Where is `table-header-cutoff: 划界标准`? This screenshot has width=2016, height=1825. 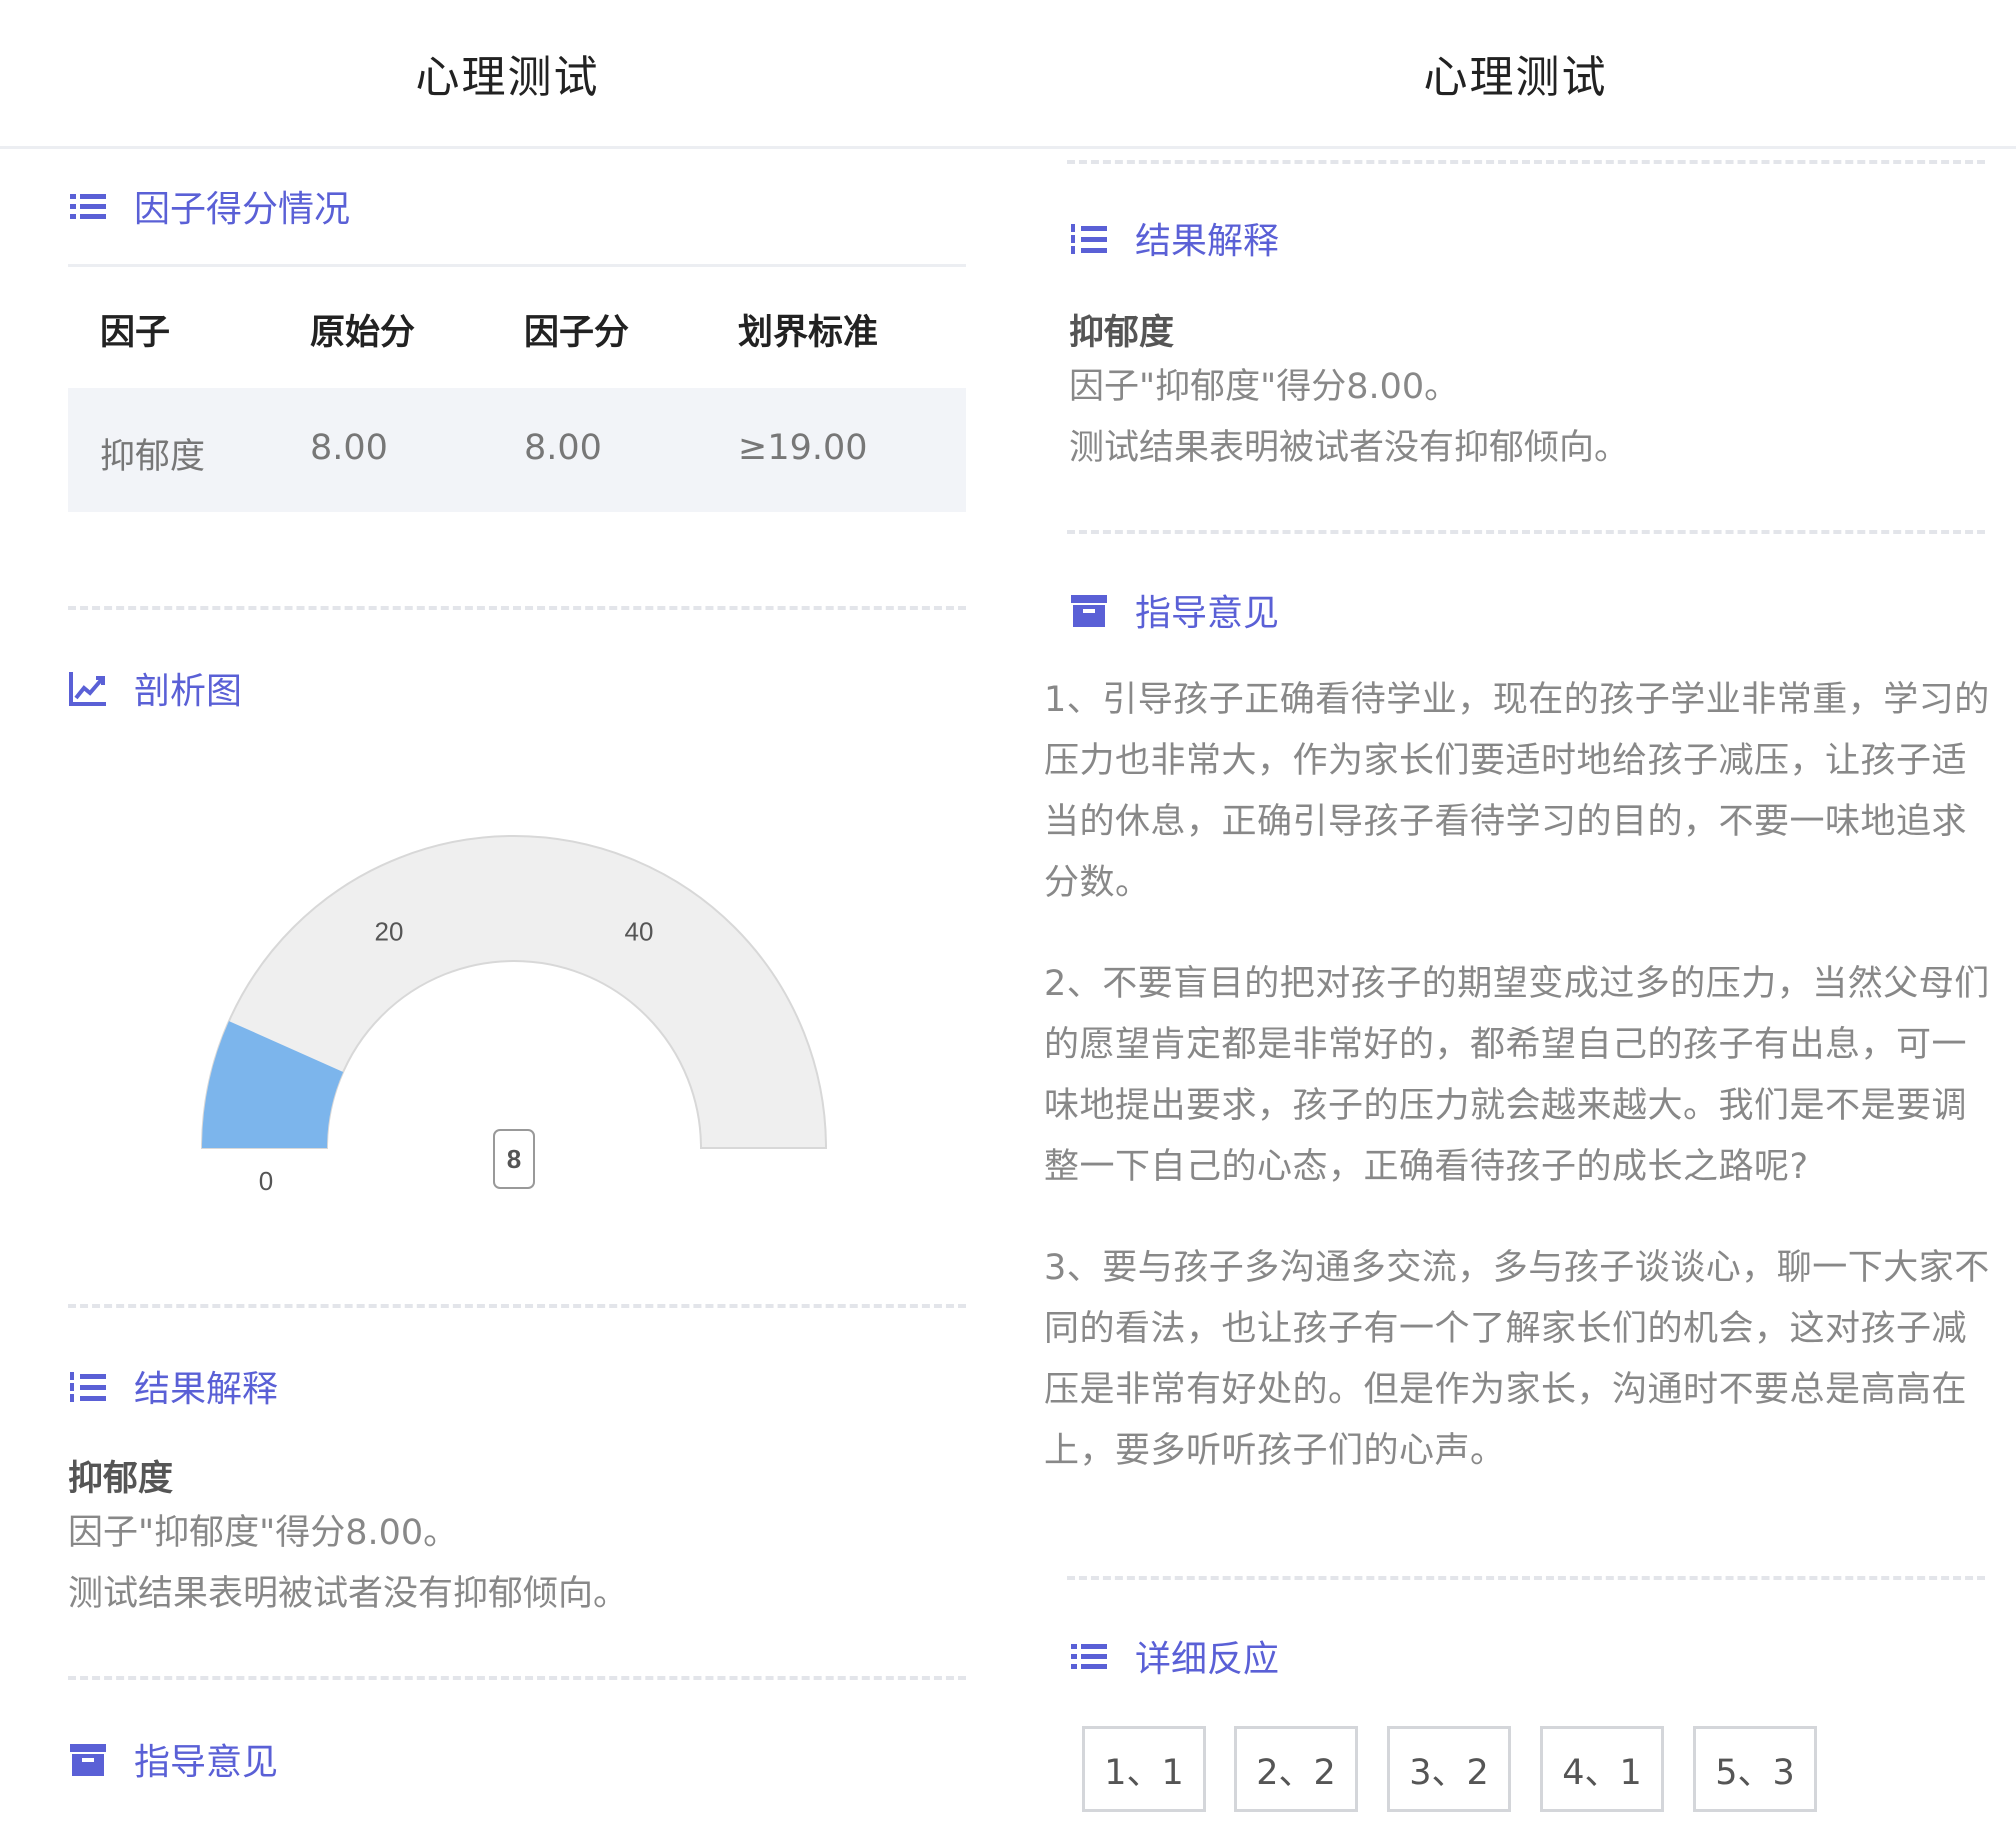
table-header-cutoff: 划界标准 is located at coordinates (808, 333).